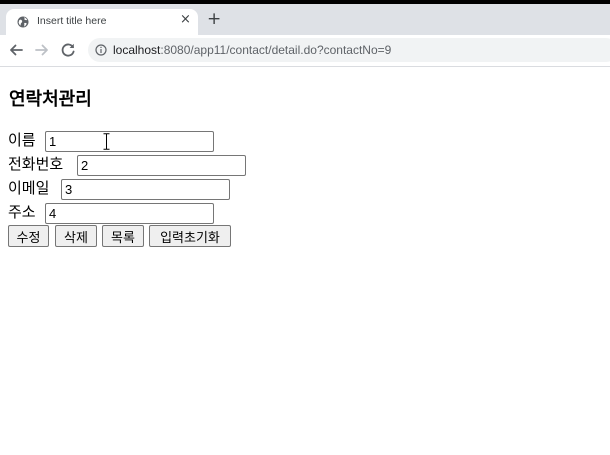 The width and height of the screenshot is (610, 455). I want to click on info-icon, so click(101, 50).